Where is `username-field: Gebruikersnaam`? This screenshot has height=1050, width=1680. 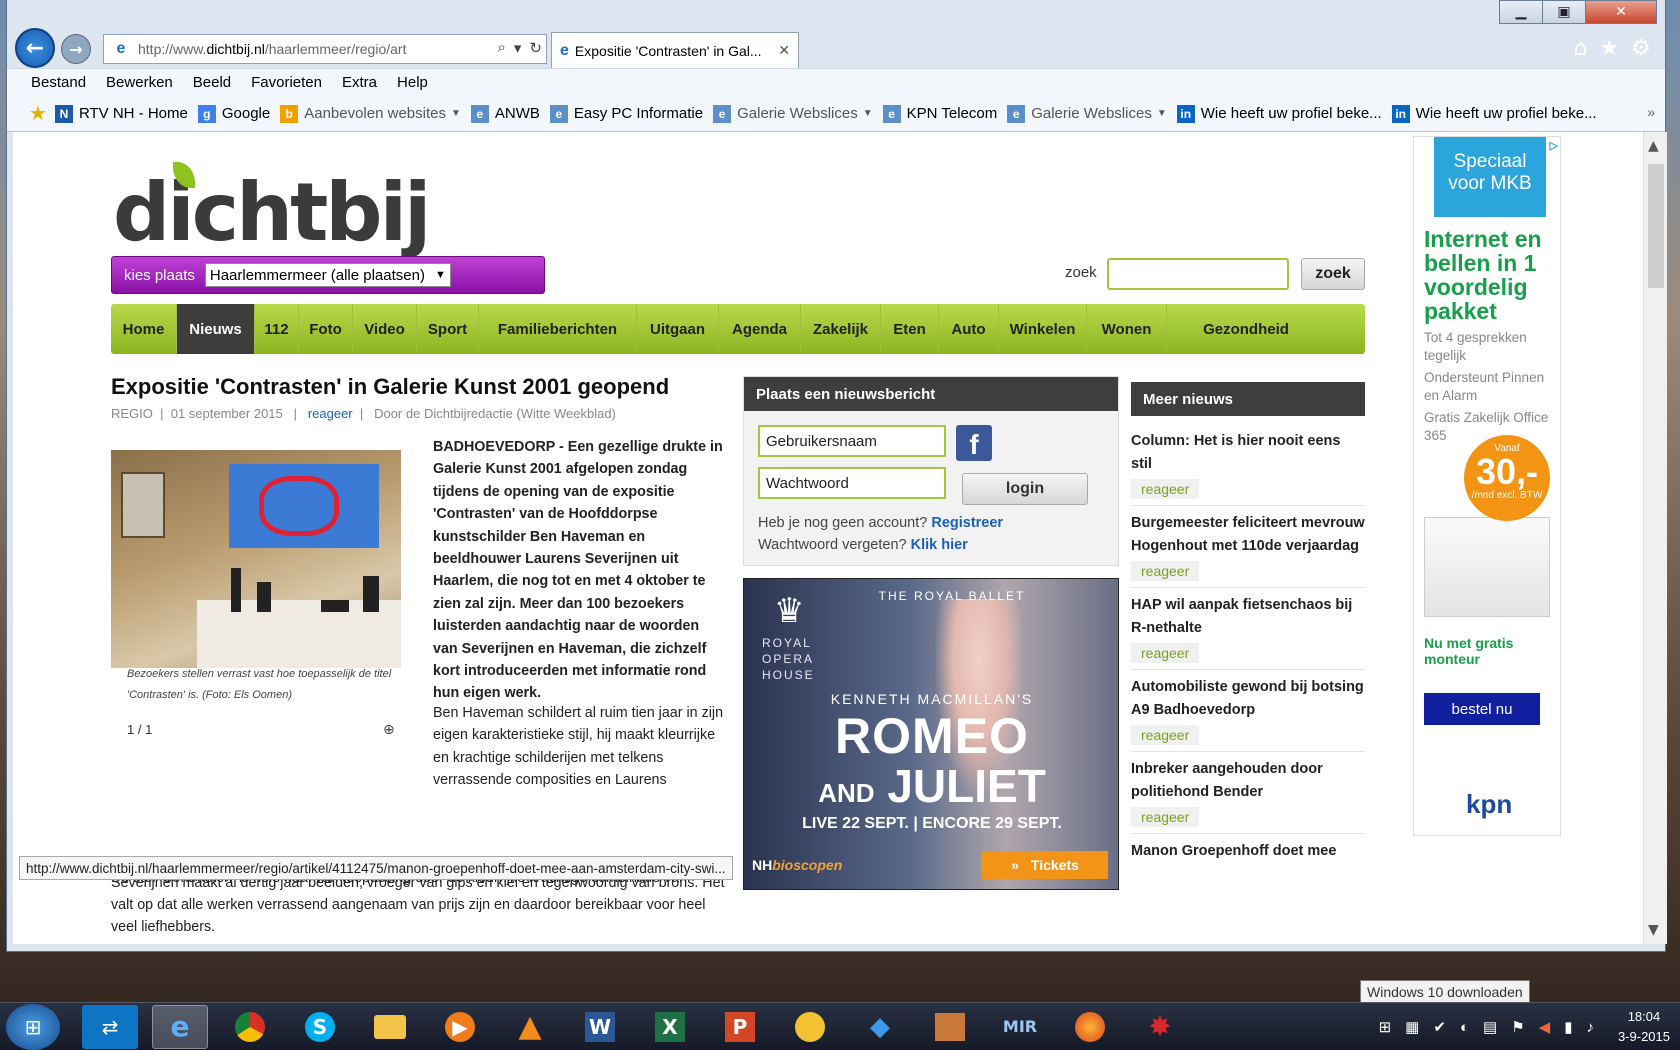 username-field: Gebruikersnaam is located at coordinates (852, 441).